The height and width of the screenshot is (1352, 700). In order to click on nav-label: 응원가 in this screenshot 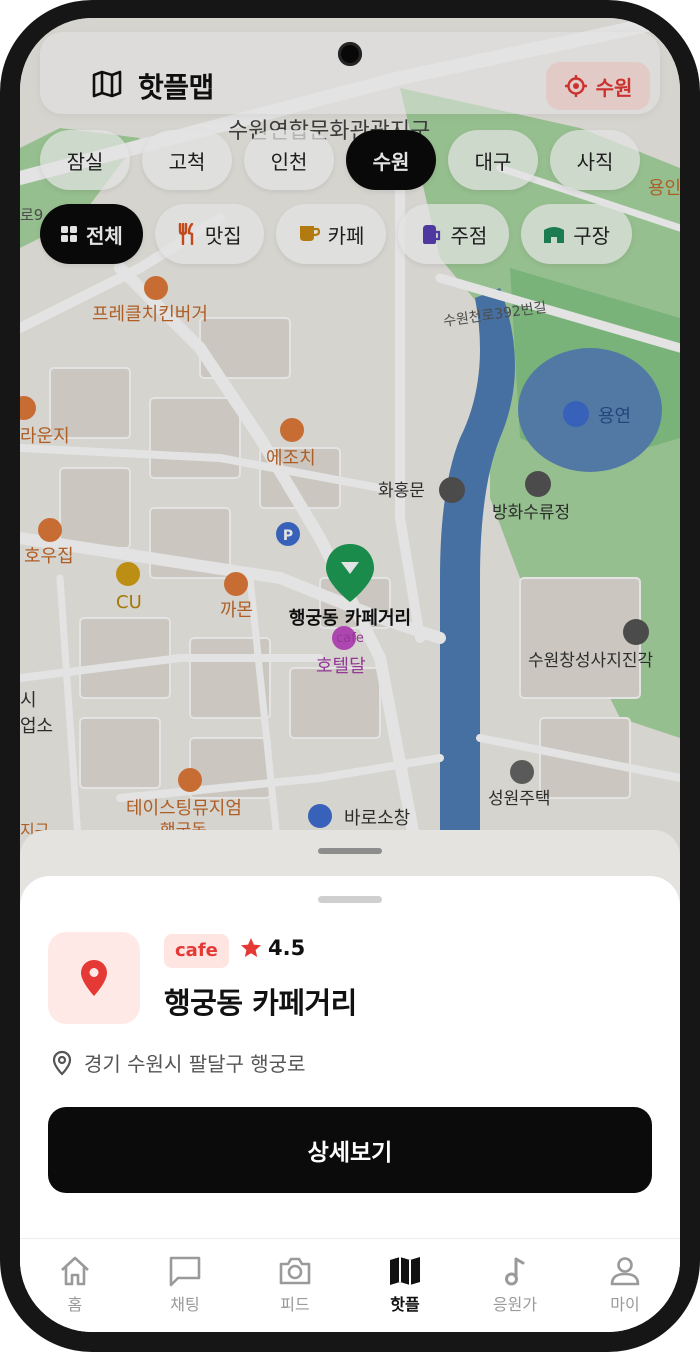, I will do `click(515, 1304)`.